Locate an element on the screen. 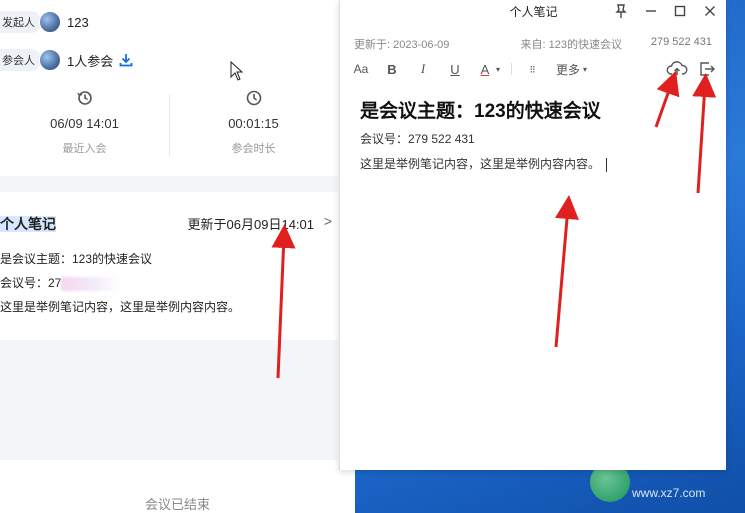 The image size is (745, 513). duration-value: 00:01:15 is located at coordinates (253, 123).